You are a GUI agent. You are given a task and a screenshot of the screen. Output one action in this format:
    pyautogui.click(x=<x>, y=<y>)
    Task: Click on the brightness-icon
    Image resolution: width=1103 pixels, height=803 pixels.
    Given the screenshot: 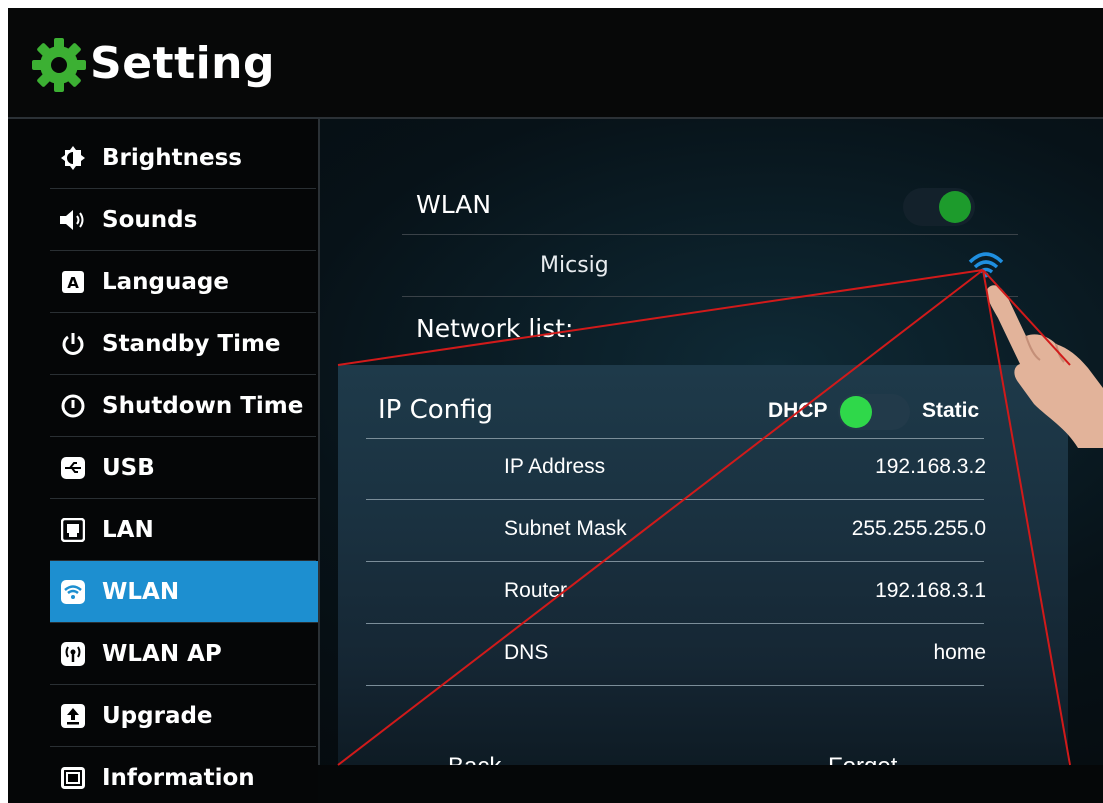 What is the action you would take?
    pyautogui.click(x=73, y=158)
    